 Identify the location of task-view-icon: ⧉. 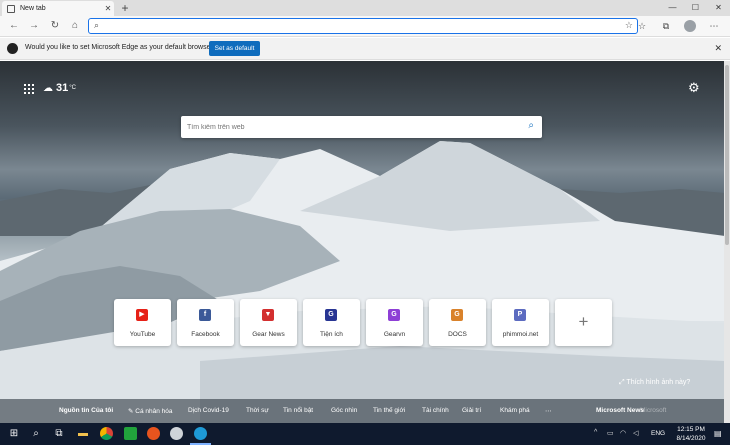
(59, 434).